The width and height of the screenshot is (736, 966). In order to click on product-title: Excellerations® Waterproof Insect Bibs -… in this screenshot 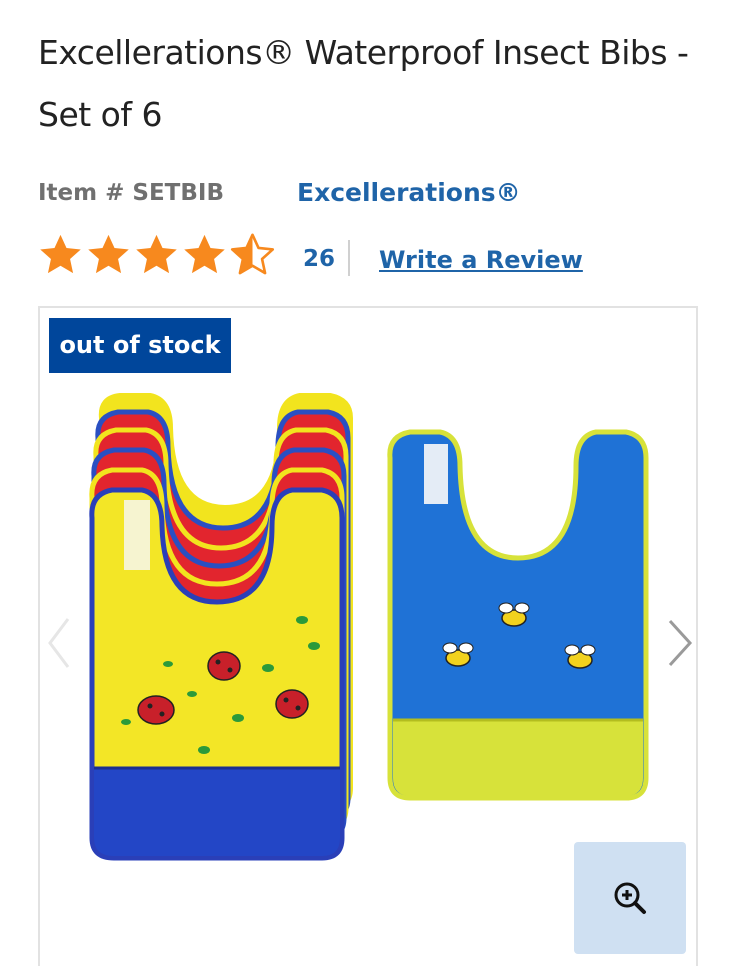, I will do `click(363, 83)`.